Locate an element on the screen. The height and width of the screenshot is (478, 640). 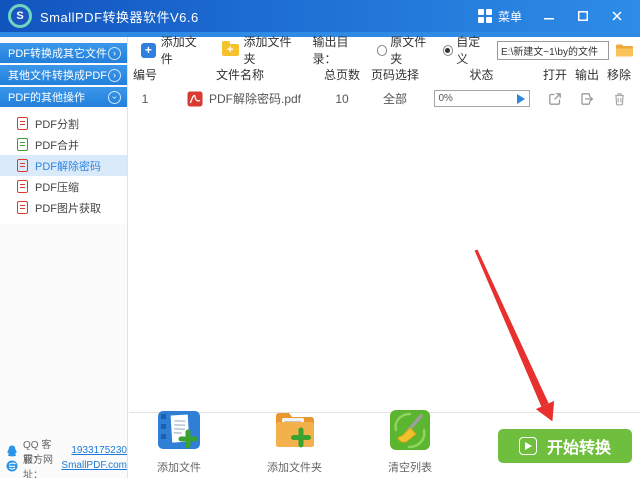
radio-custom: 自定义 is located at coordinates (466, 50).